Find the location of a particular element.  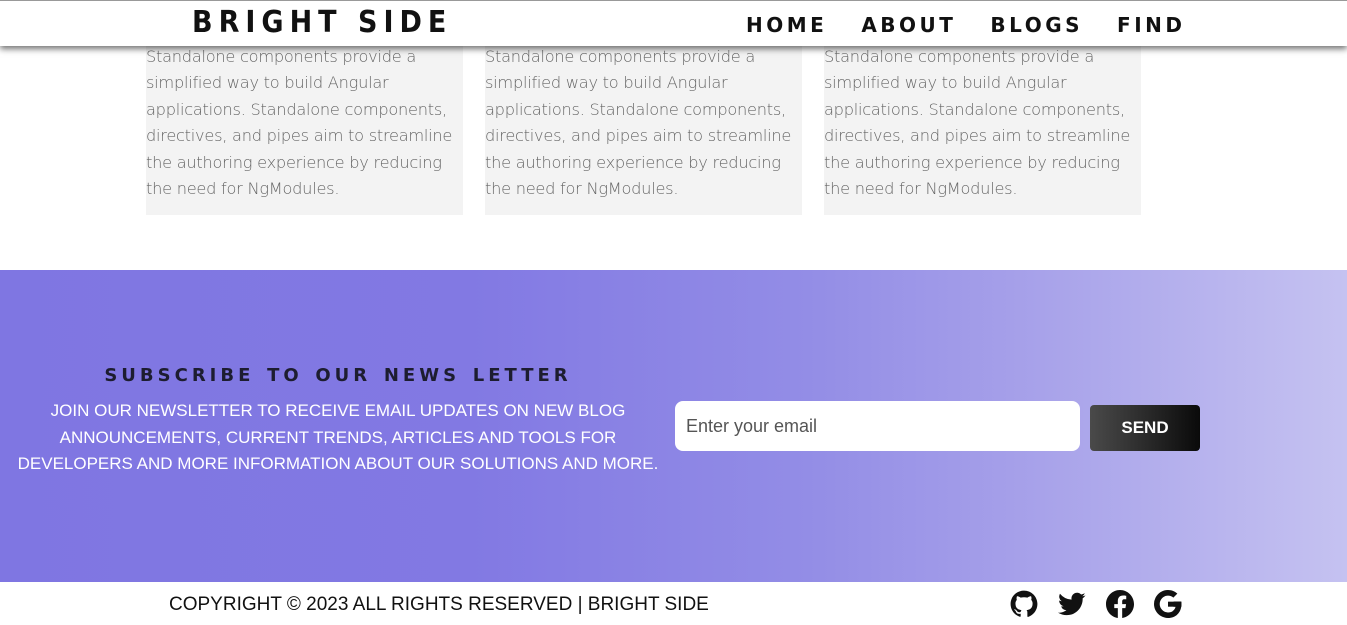

email-input is located at coordinates (877, 426).